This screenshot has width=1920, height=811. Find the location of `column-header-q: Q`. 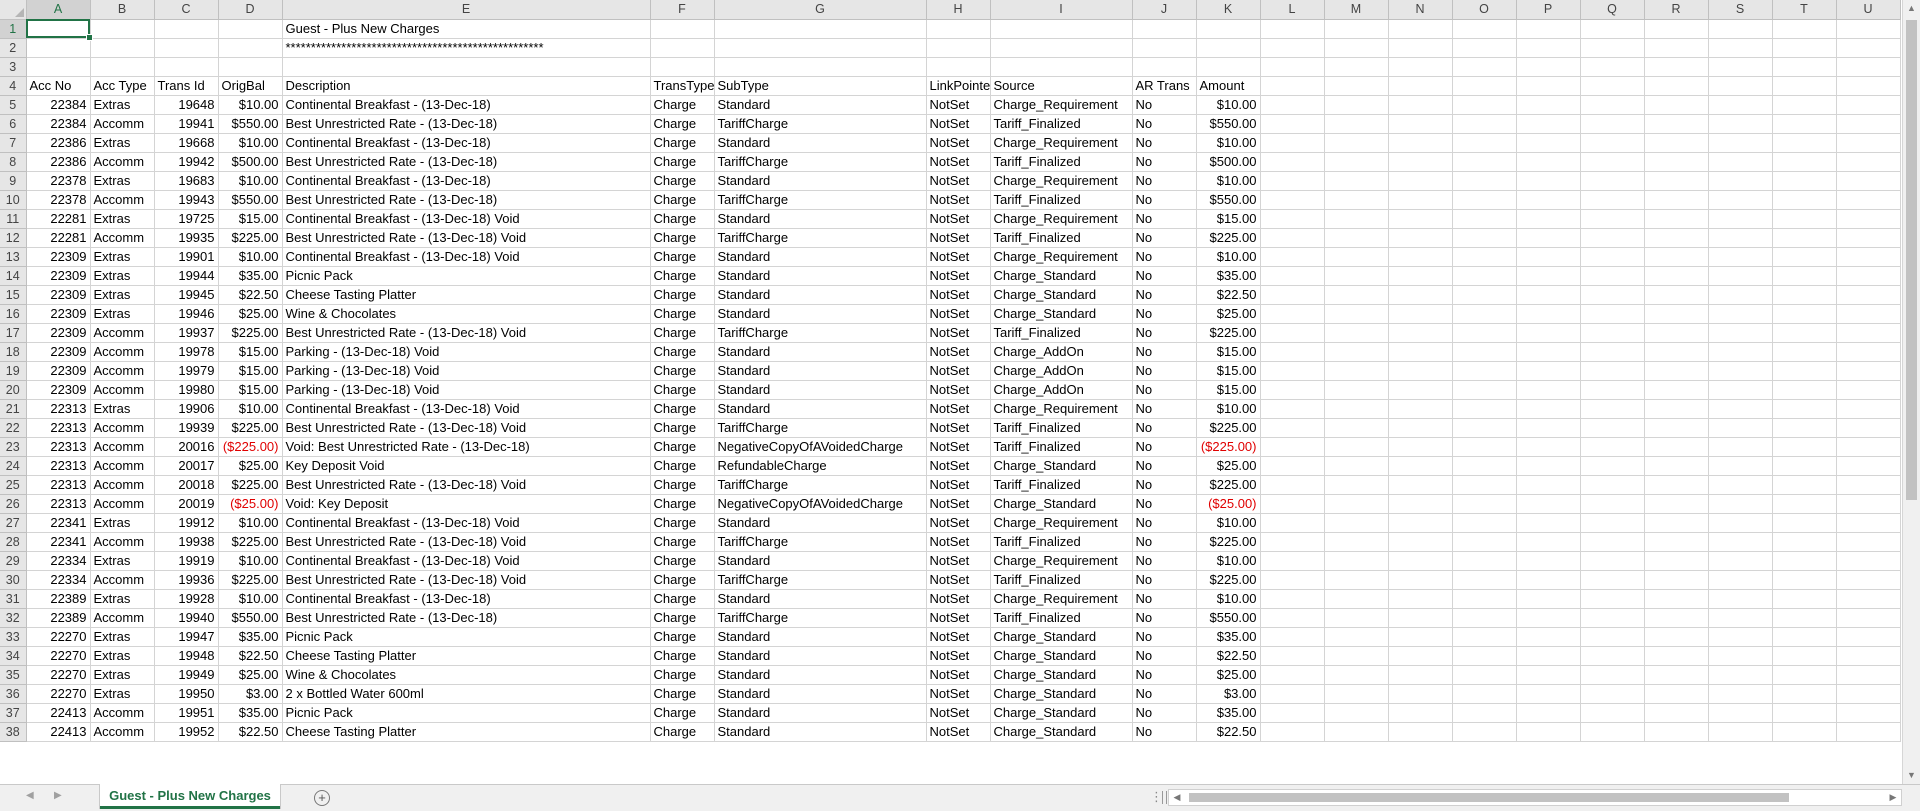

column-header-q: Q is located at coordinates (1612, 10).